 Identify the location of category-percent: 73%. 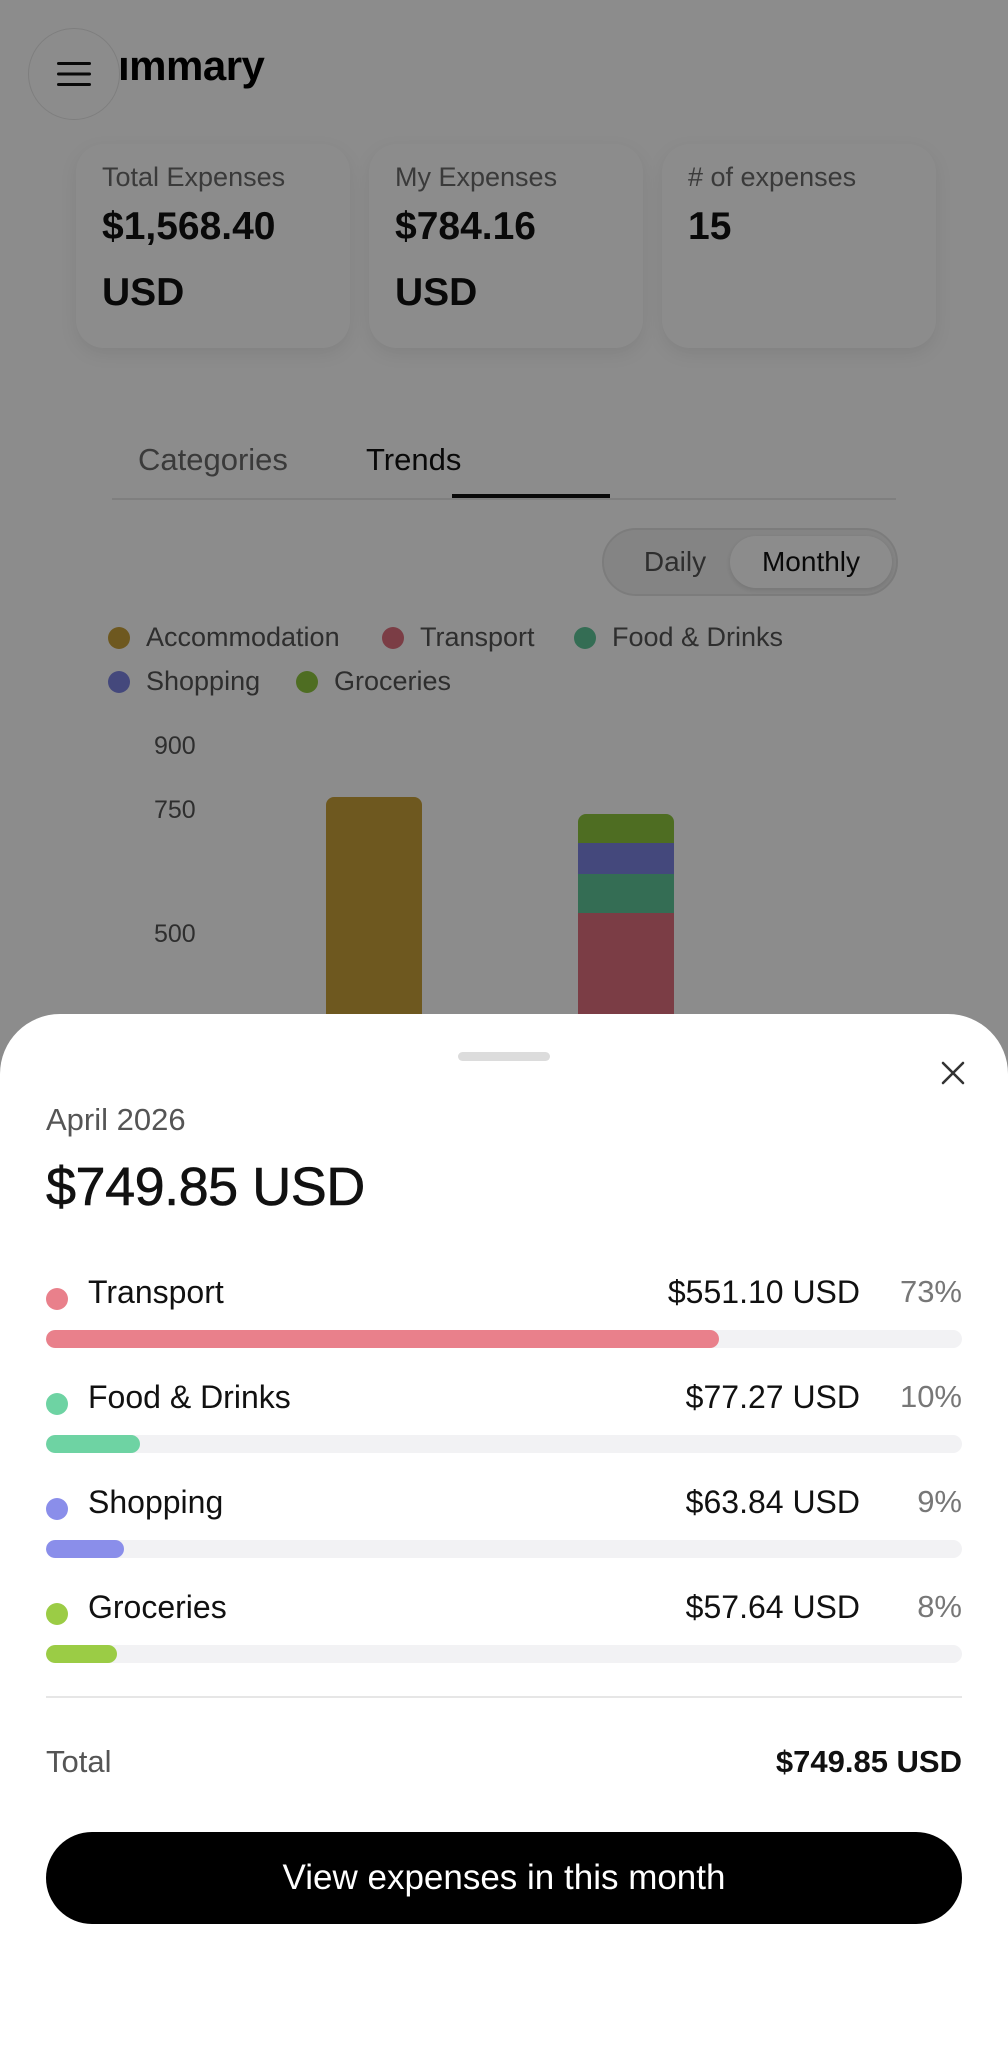
(930, 1291).